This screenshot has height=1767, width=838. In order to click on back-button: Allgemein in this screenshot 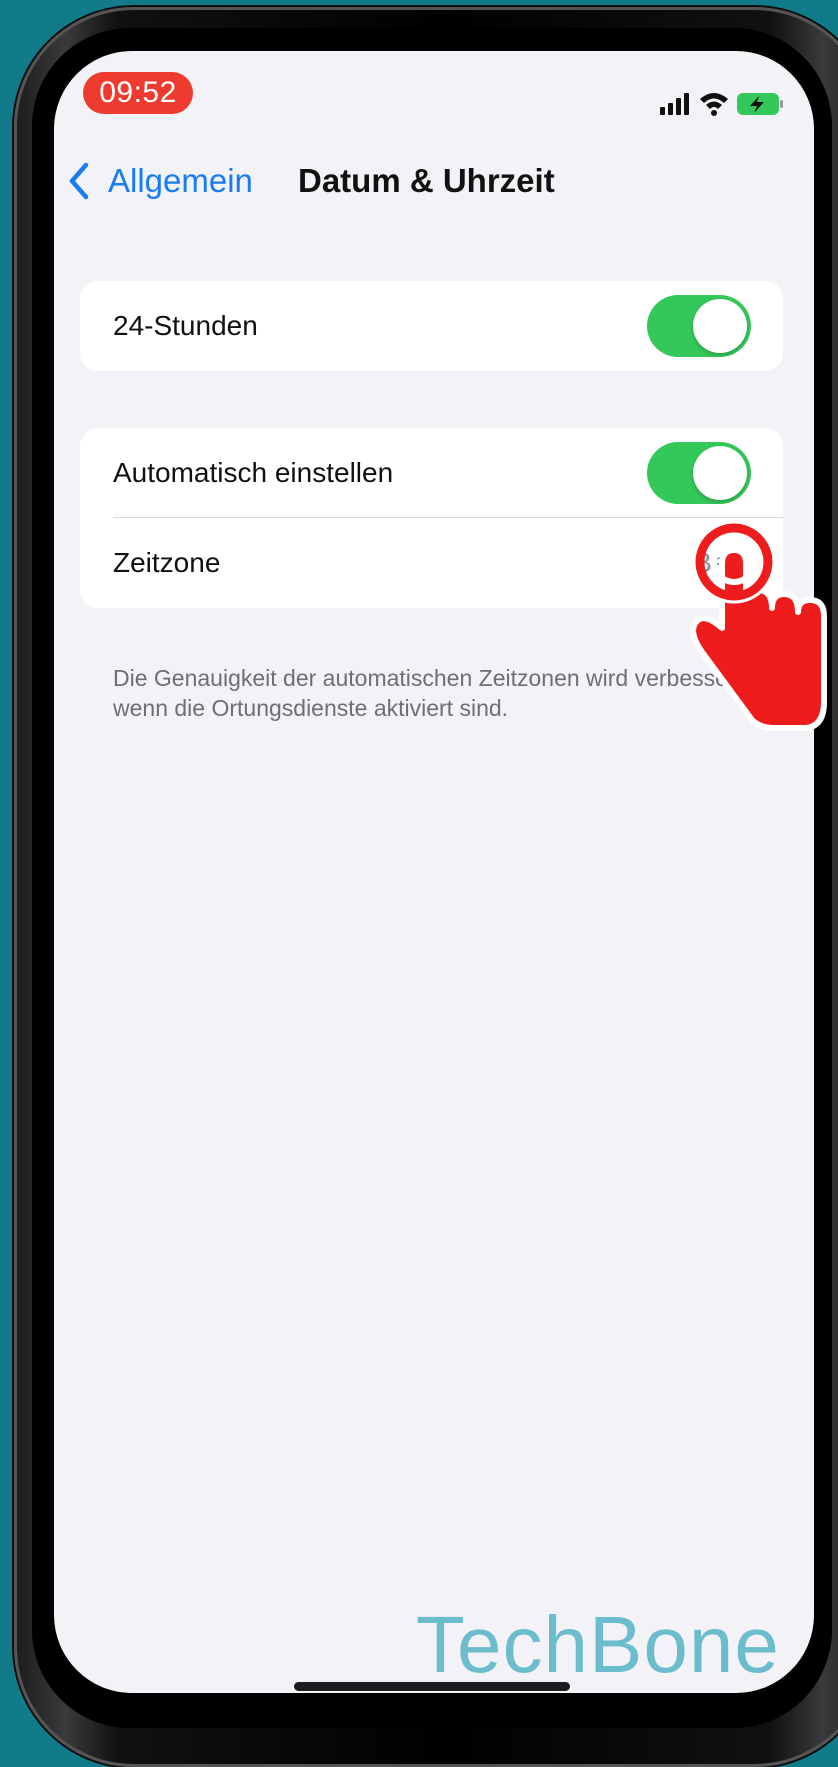, I will do `click(158, 181)`.